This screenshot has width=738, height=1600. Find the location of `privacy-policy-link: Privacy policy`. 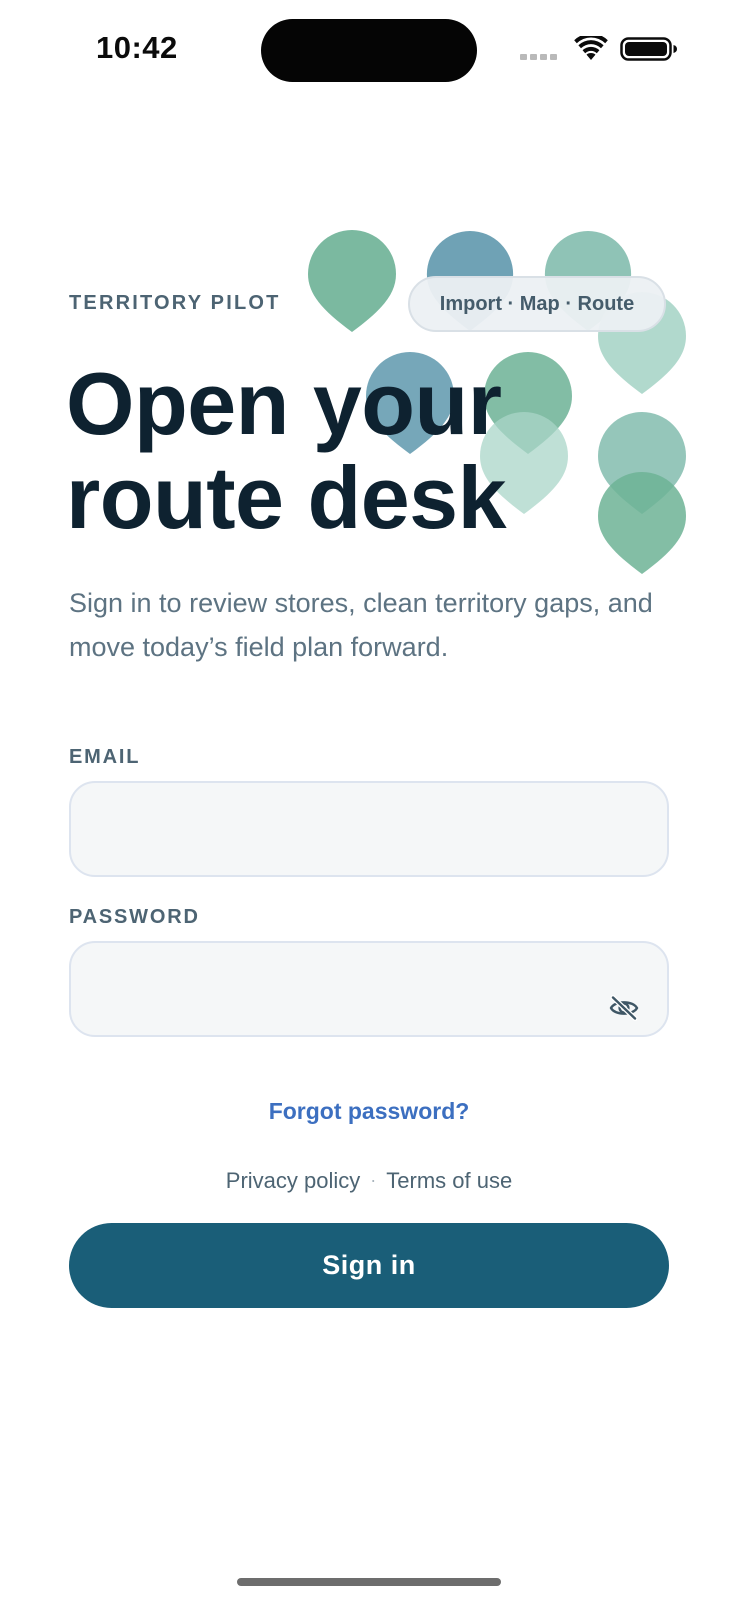

privacy-policy-link: Privacy policy is located at coordinates (293, 1180).